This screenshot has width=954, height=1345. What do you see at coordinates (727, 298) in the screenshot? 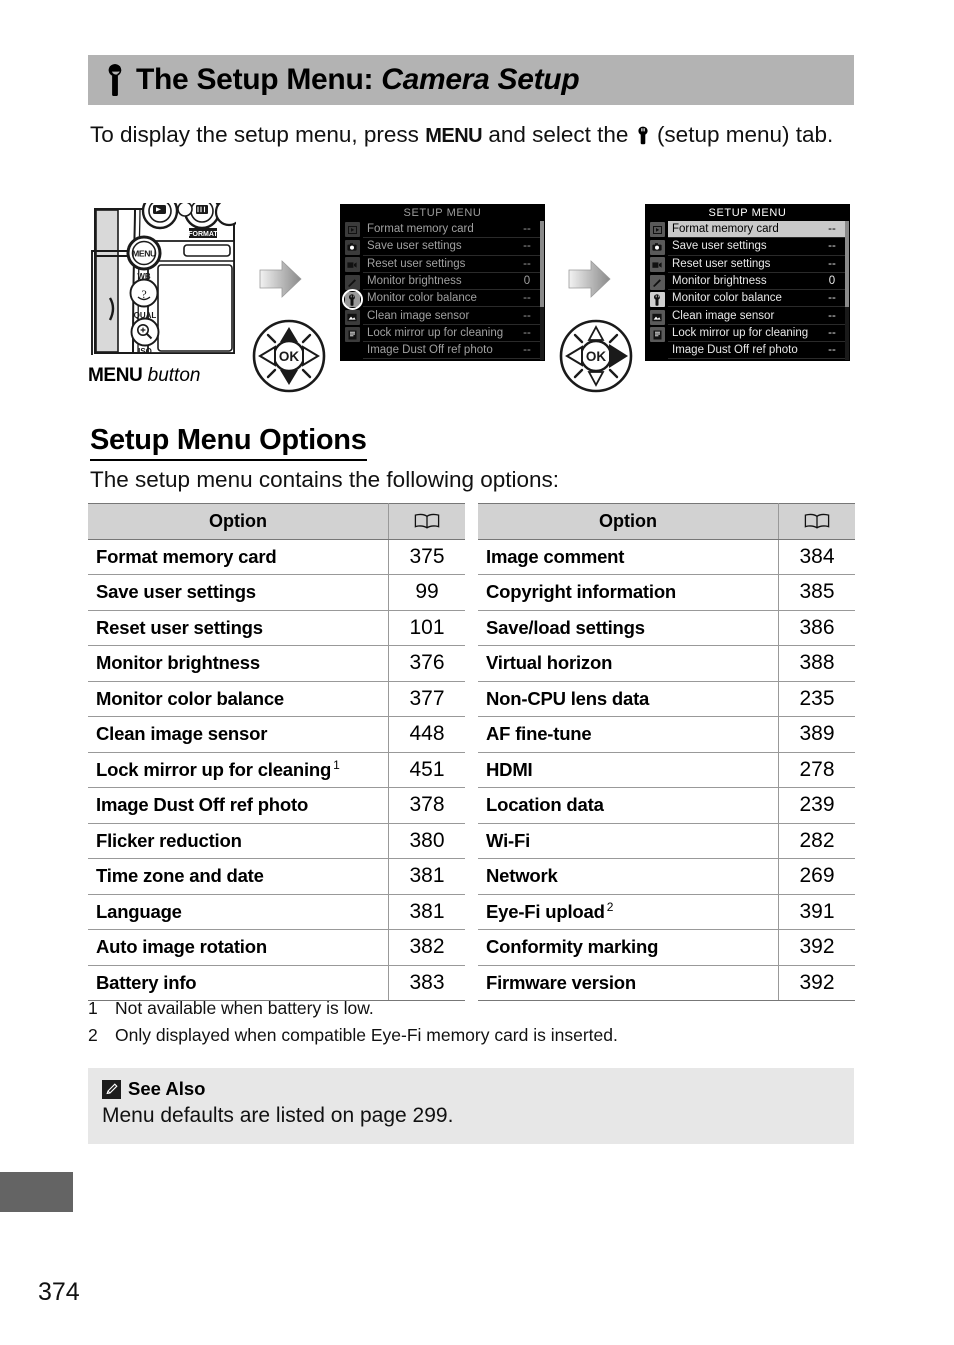
I see `menu-row-label: Monitor color balance` at bounding box center [727, 298].